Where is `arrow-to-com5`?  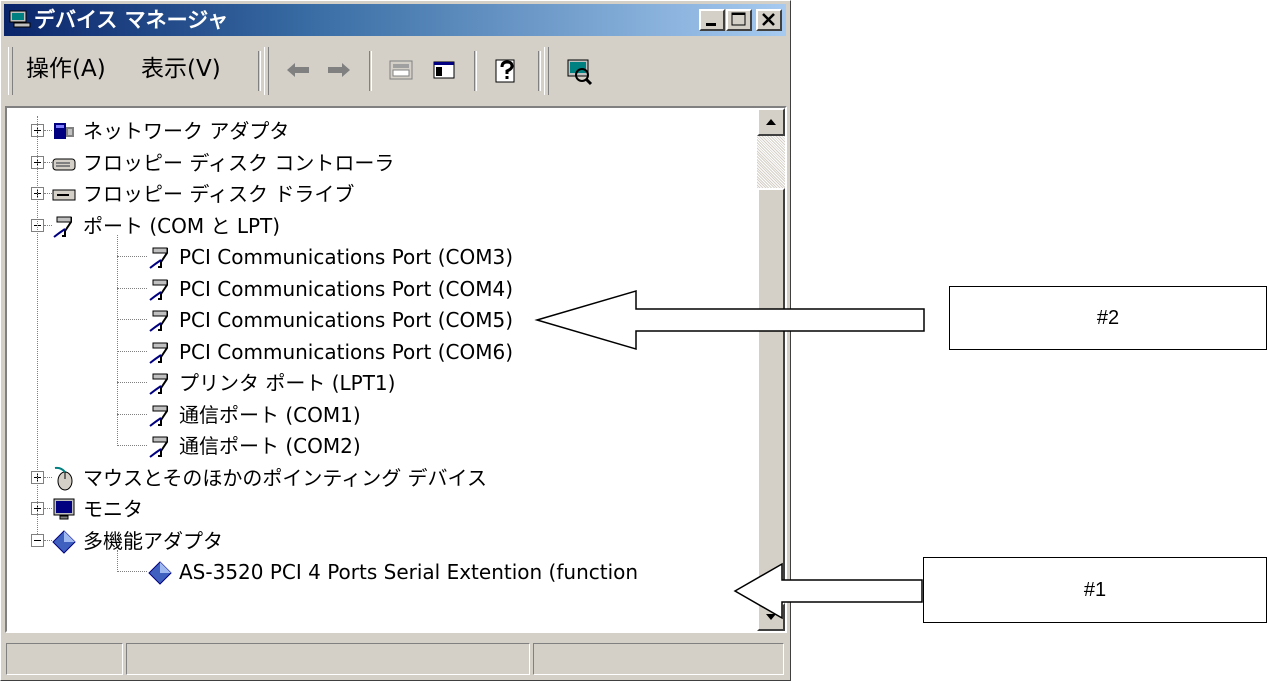 arrow-to-com5 is located at coordinates (729, 320).